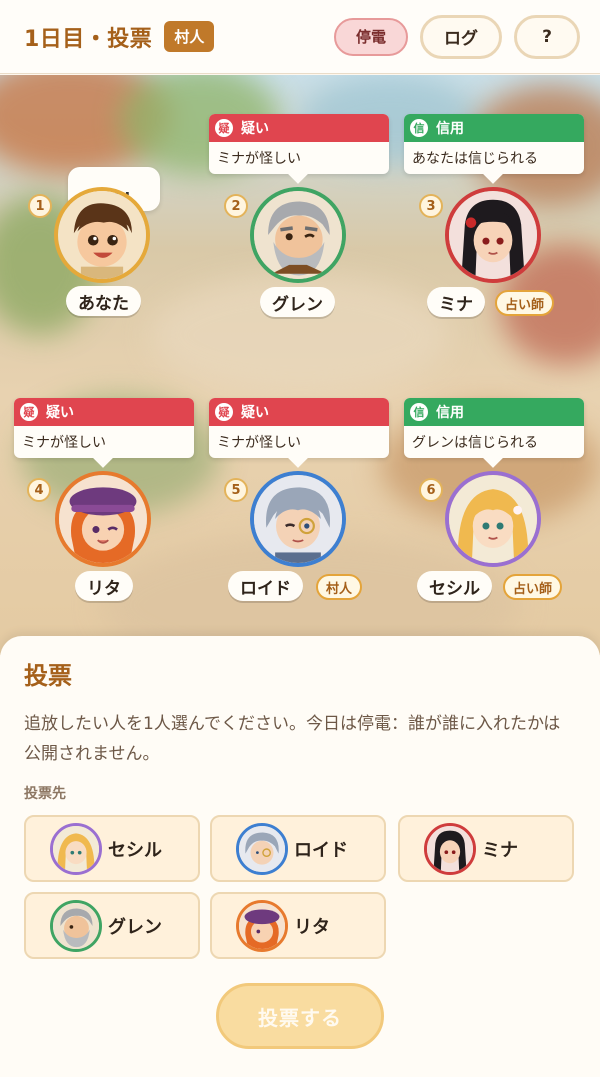 Image resolution: width=600 pixels, height=1077 pixels. I want to click on vote-option-cecil: セシル, so click(112, 848).